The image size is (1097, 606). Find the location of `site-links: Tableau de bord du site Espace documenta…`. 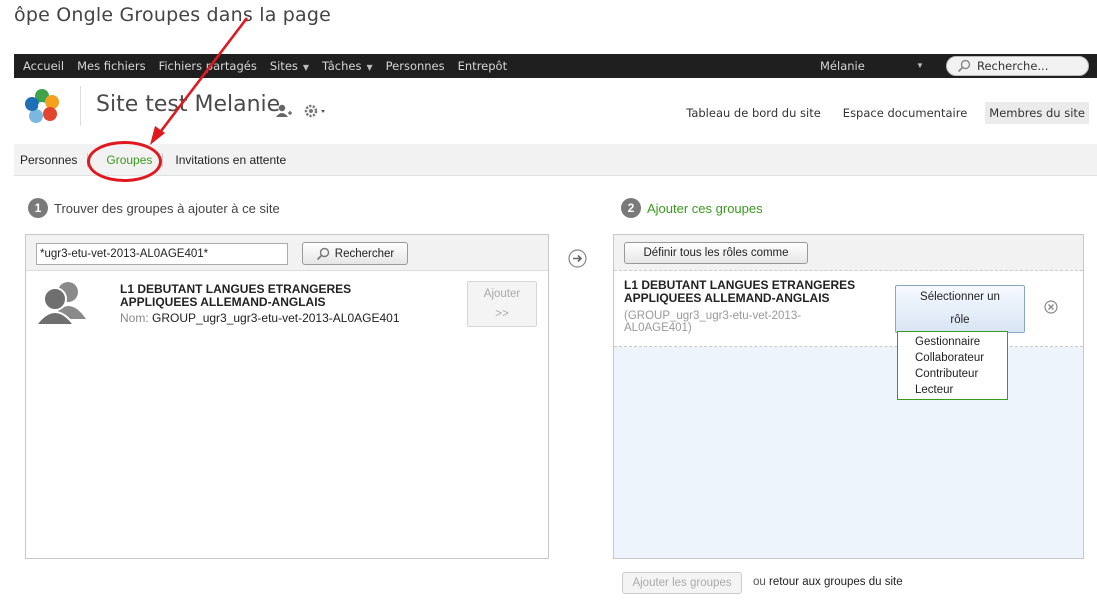

site-links: Tableau de bord du site Espace documenta… is located at coordinates (878, 113).